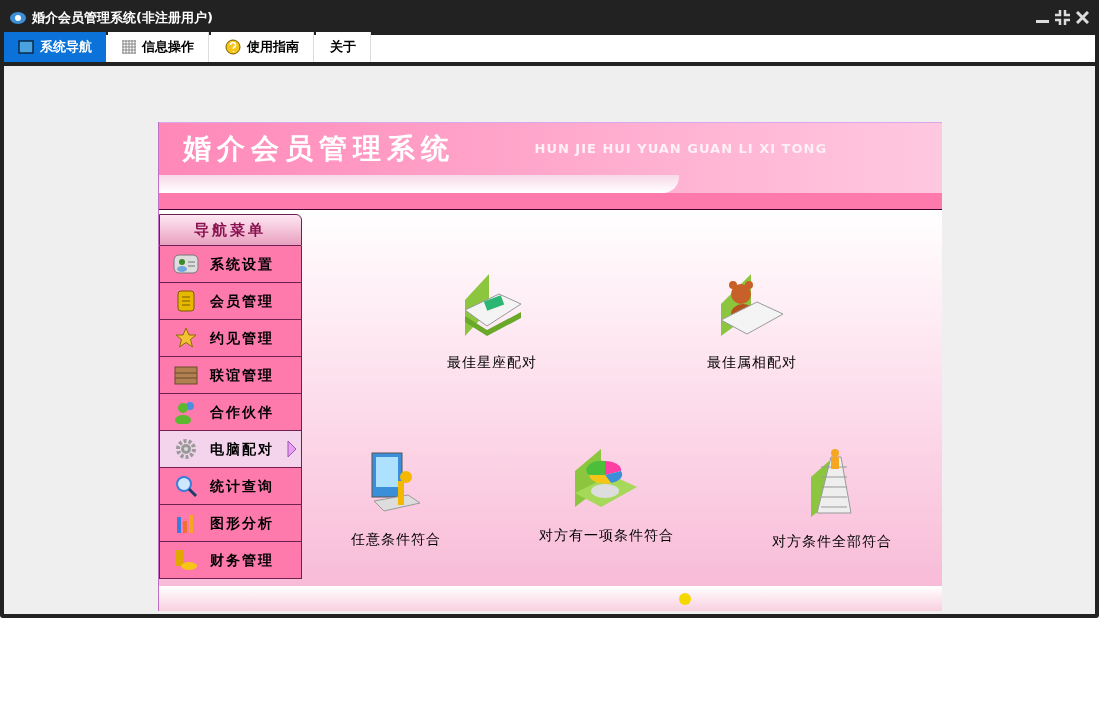 This screenshot has height=723, width=1099. What do you see at coordinates (185, 301) in the screenshot?
I see `document-icon` at bounding box center [185, 301].